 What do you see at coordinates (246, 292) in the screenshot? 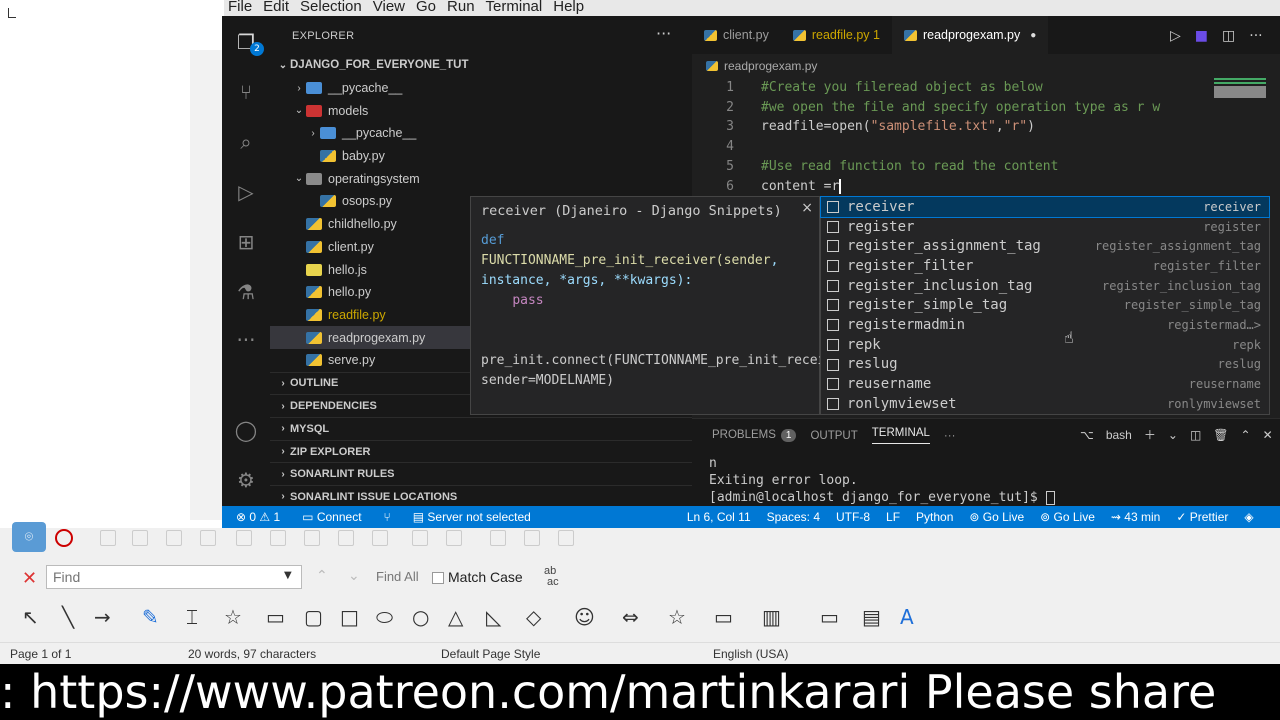
I see `testing-icon: ⚗` at bounding box center [246, 292].